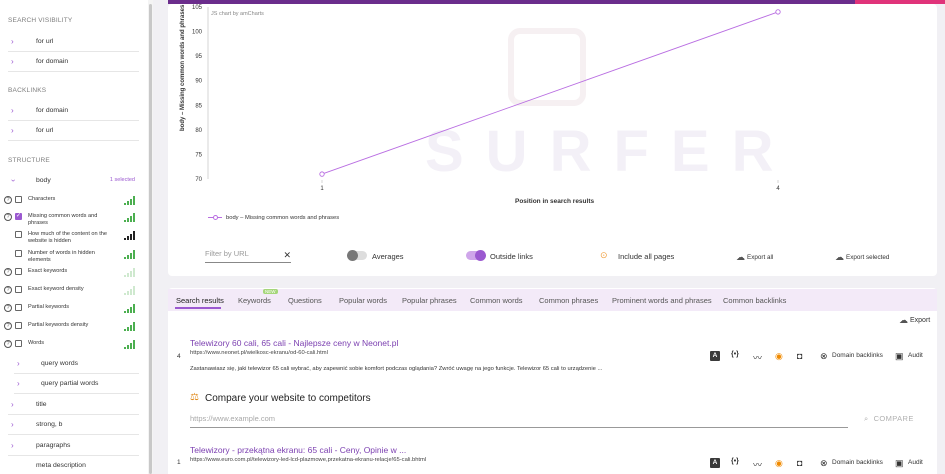  What do you see at coordinates (73, 111) in the screenshot?
I see `sidebar-item-bl-for-domain: › for domain` at bounding box center [73, 111].